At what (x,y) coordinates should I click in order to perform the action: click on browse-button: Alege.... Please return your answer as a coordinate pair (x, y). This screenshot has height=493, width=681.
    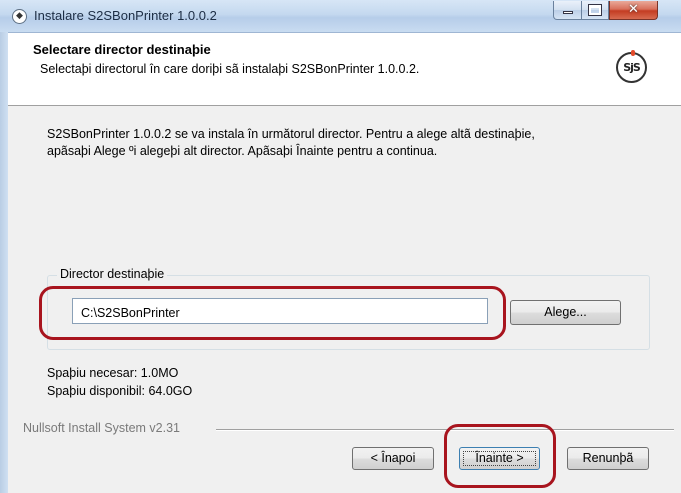
    Looking at the image, I should click on (565, 312).